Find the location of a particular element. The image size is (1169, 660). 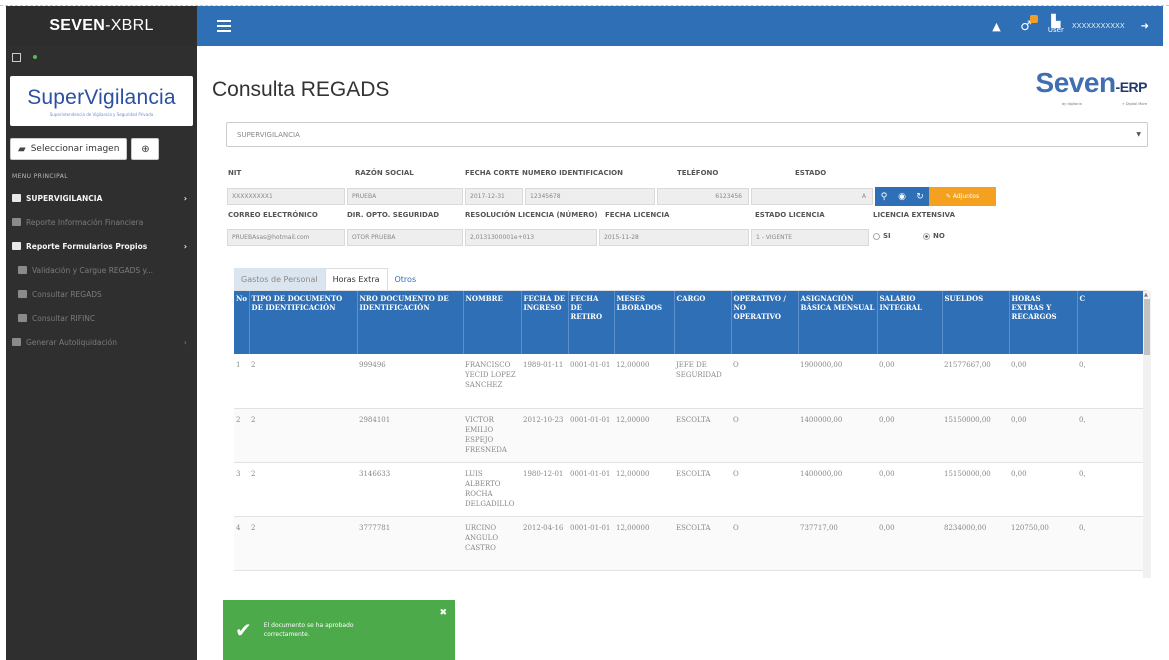

sidebar-item-reporte-financiera: Reporte Información Financiera is located at coordinates (101, 222).